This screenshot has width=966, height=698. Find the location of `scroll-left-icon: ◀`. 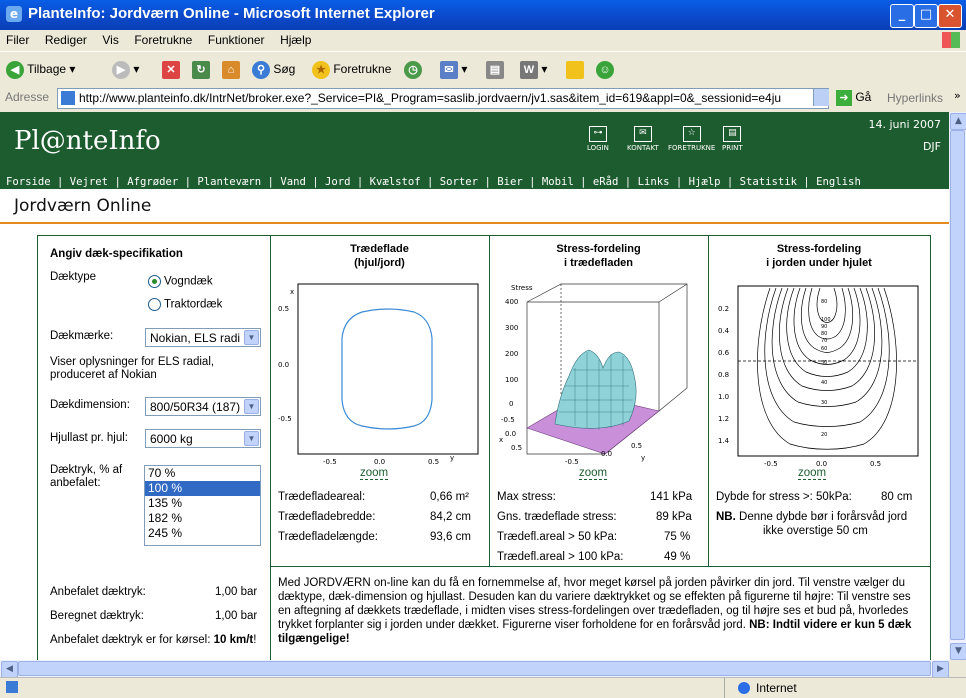

scroll-left-icon: ◀ is located at coordinates (9, 669).